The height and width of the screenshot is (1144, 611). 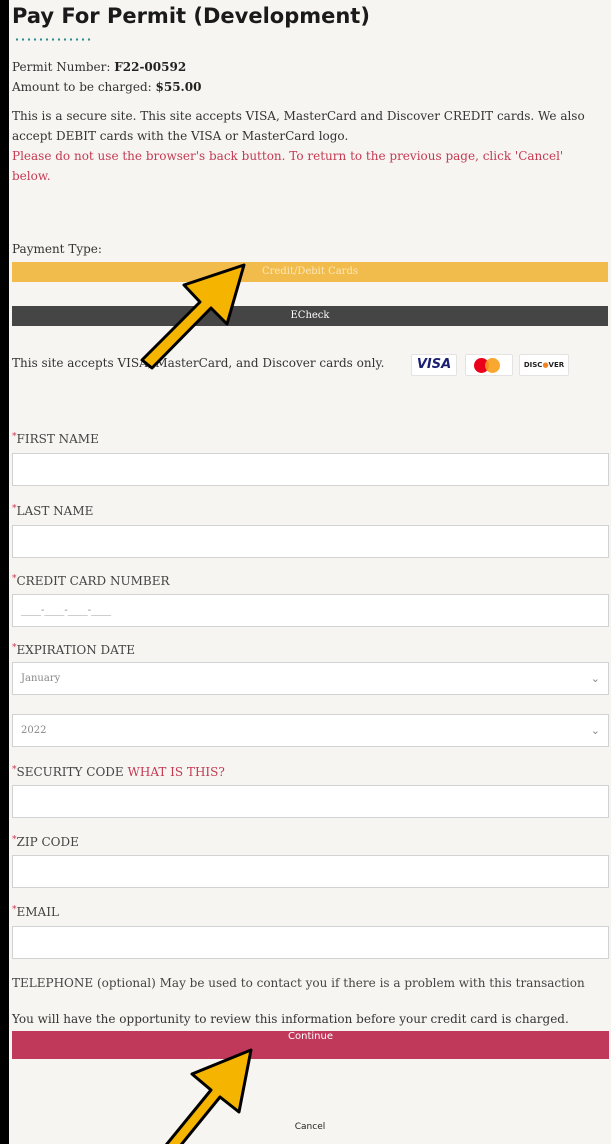 I want to click on expiration-month-value: January, so click(x=41, y=678).